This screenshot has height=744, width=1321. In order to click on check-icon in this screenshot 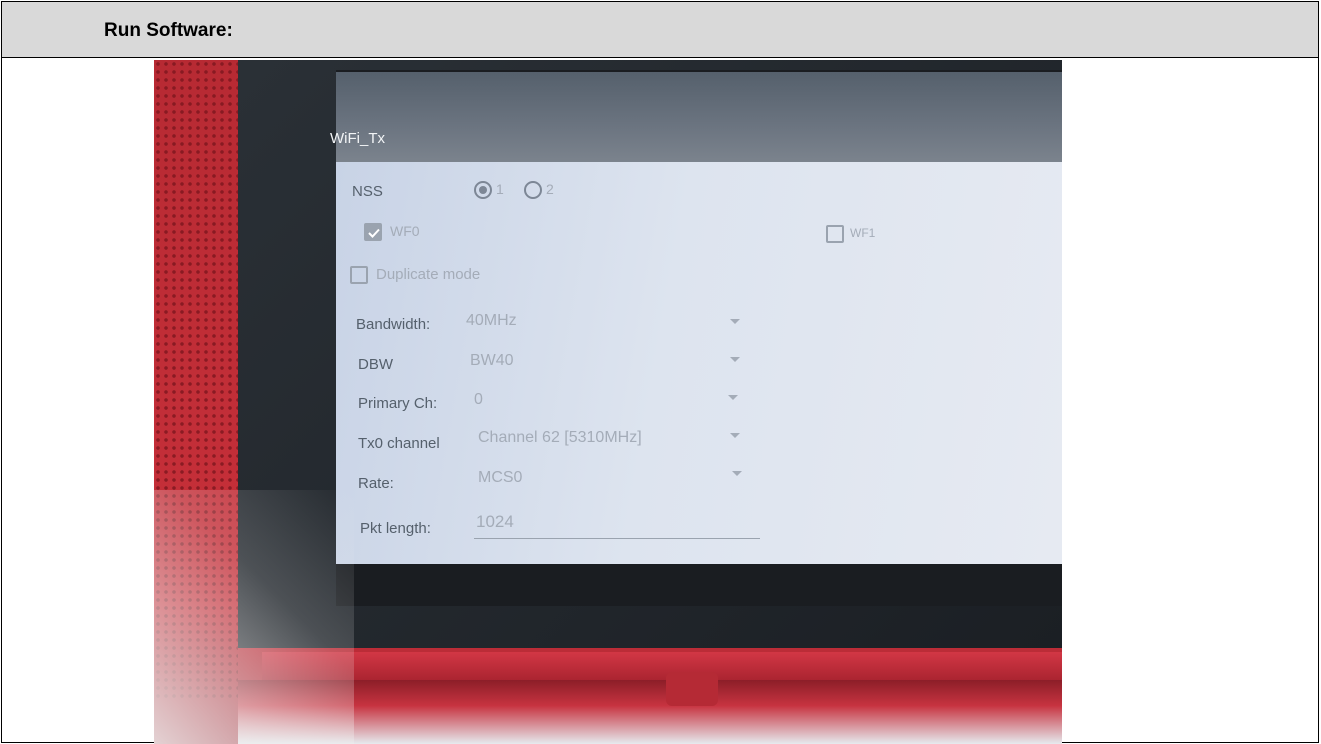, I will do `click(374, 233)`.